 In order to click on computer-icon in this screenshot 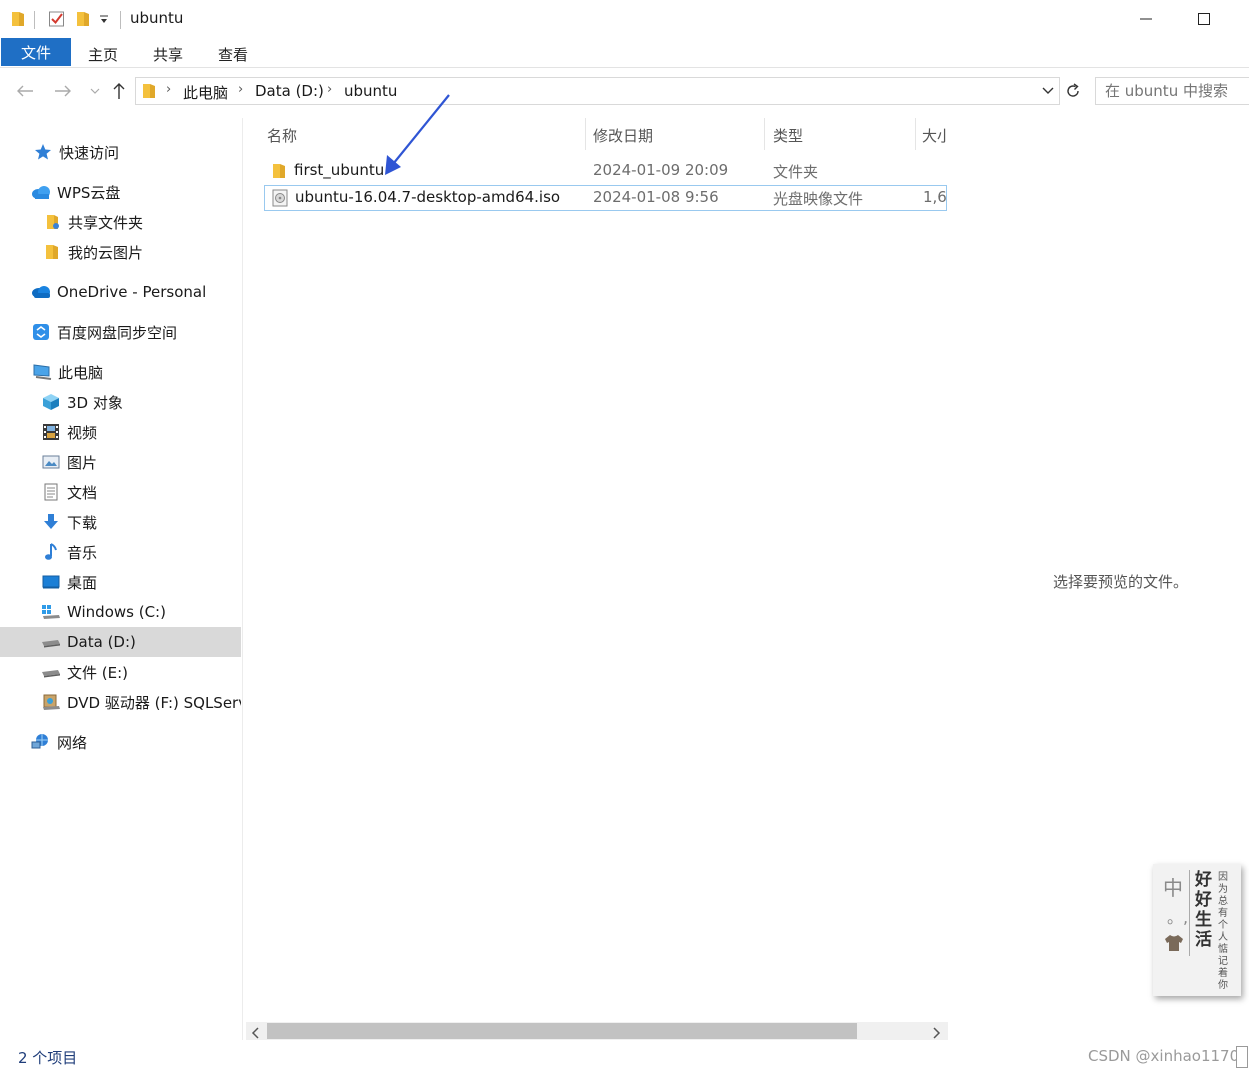, I will do `click(42, 372)`.